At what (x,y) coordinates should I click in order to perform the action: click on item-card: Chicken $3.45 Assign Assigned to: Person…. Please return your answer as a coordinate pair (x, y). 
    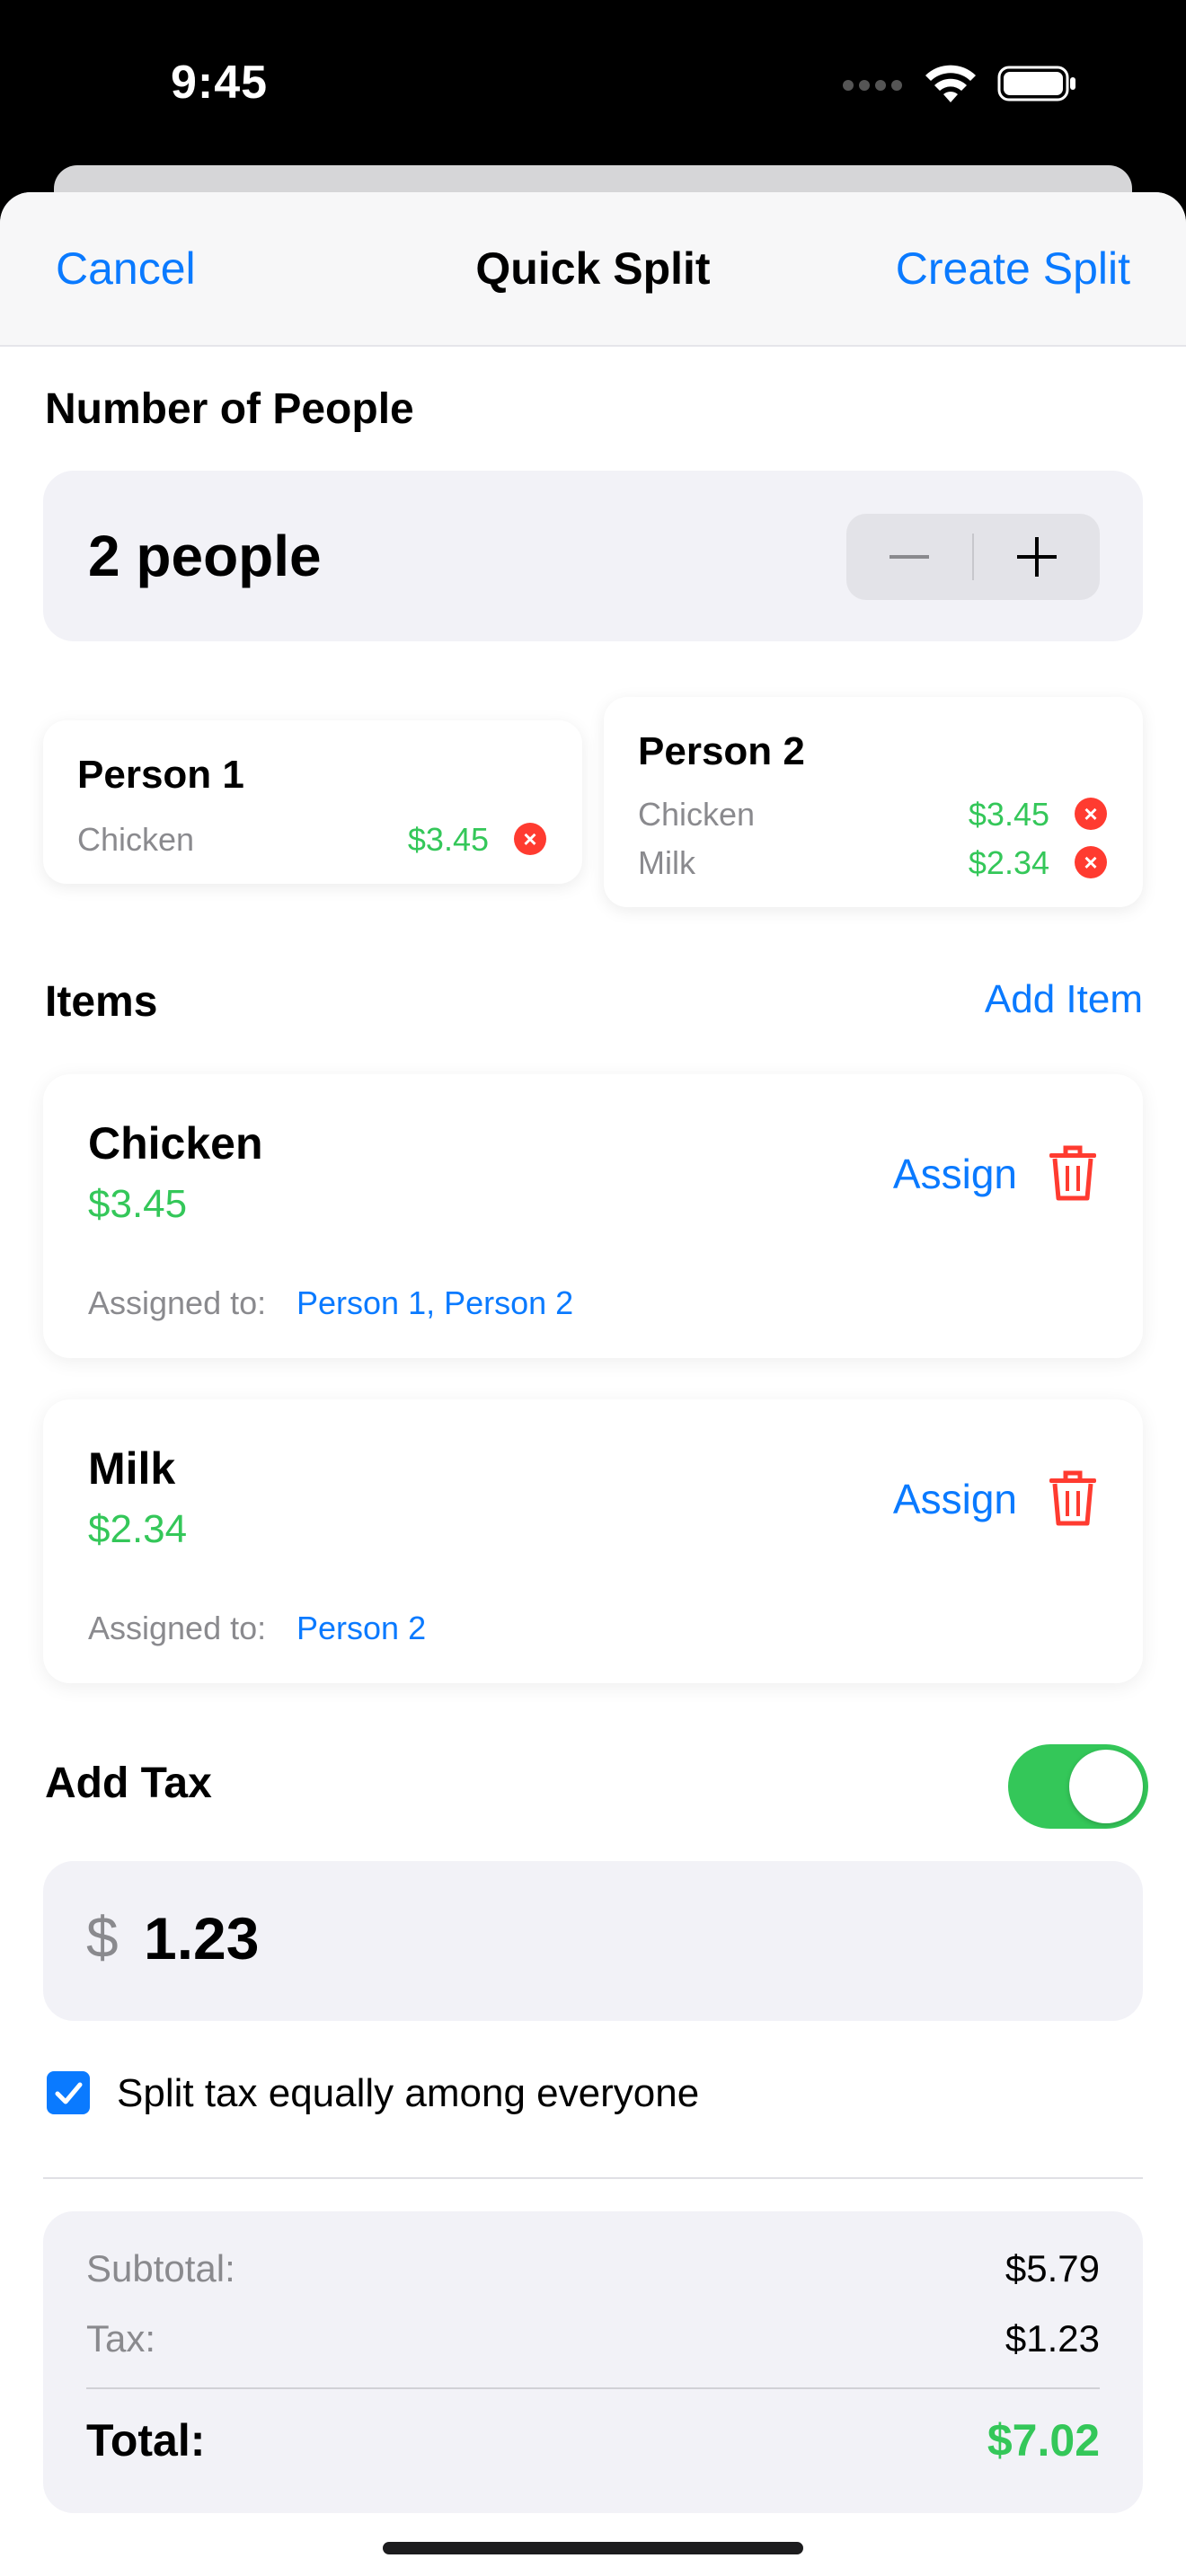
    Looking at the image, I should click on (593, 1216).